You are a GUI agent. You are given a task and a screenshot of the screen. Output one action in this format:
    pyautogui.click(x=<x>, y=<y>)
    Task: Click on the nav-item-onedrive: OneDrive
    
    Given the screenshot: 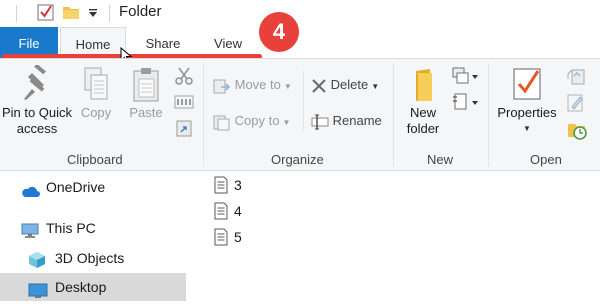 What is the action you would take?
    pyautogui.click(x=93, y=187)
    